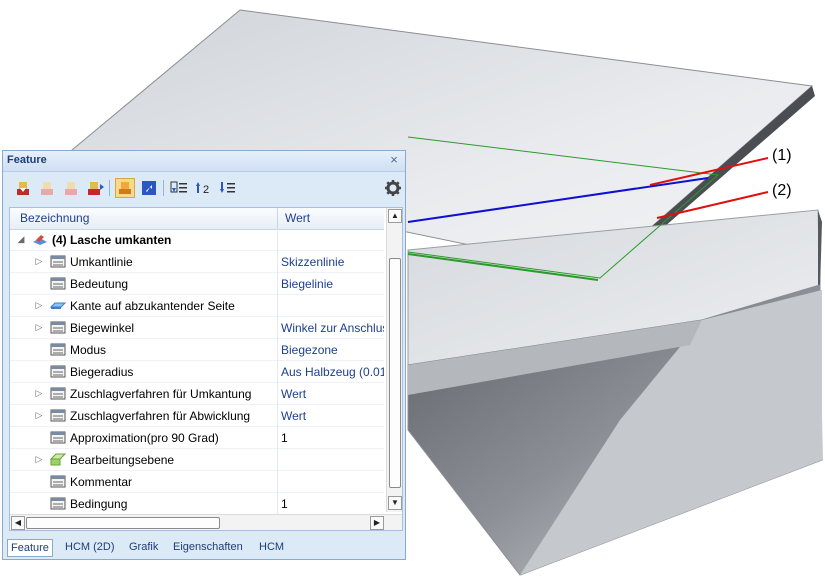 This screenshot has width=825, height=576. I want to click on vertical-scroll-thumb, so click(395, 373).